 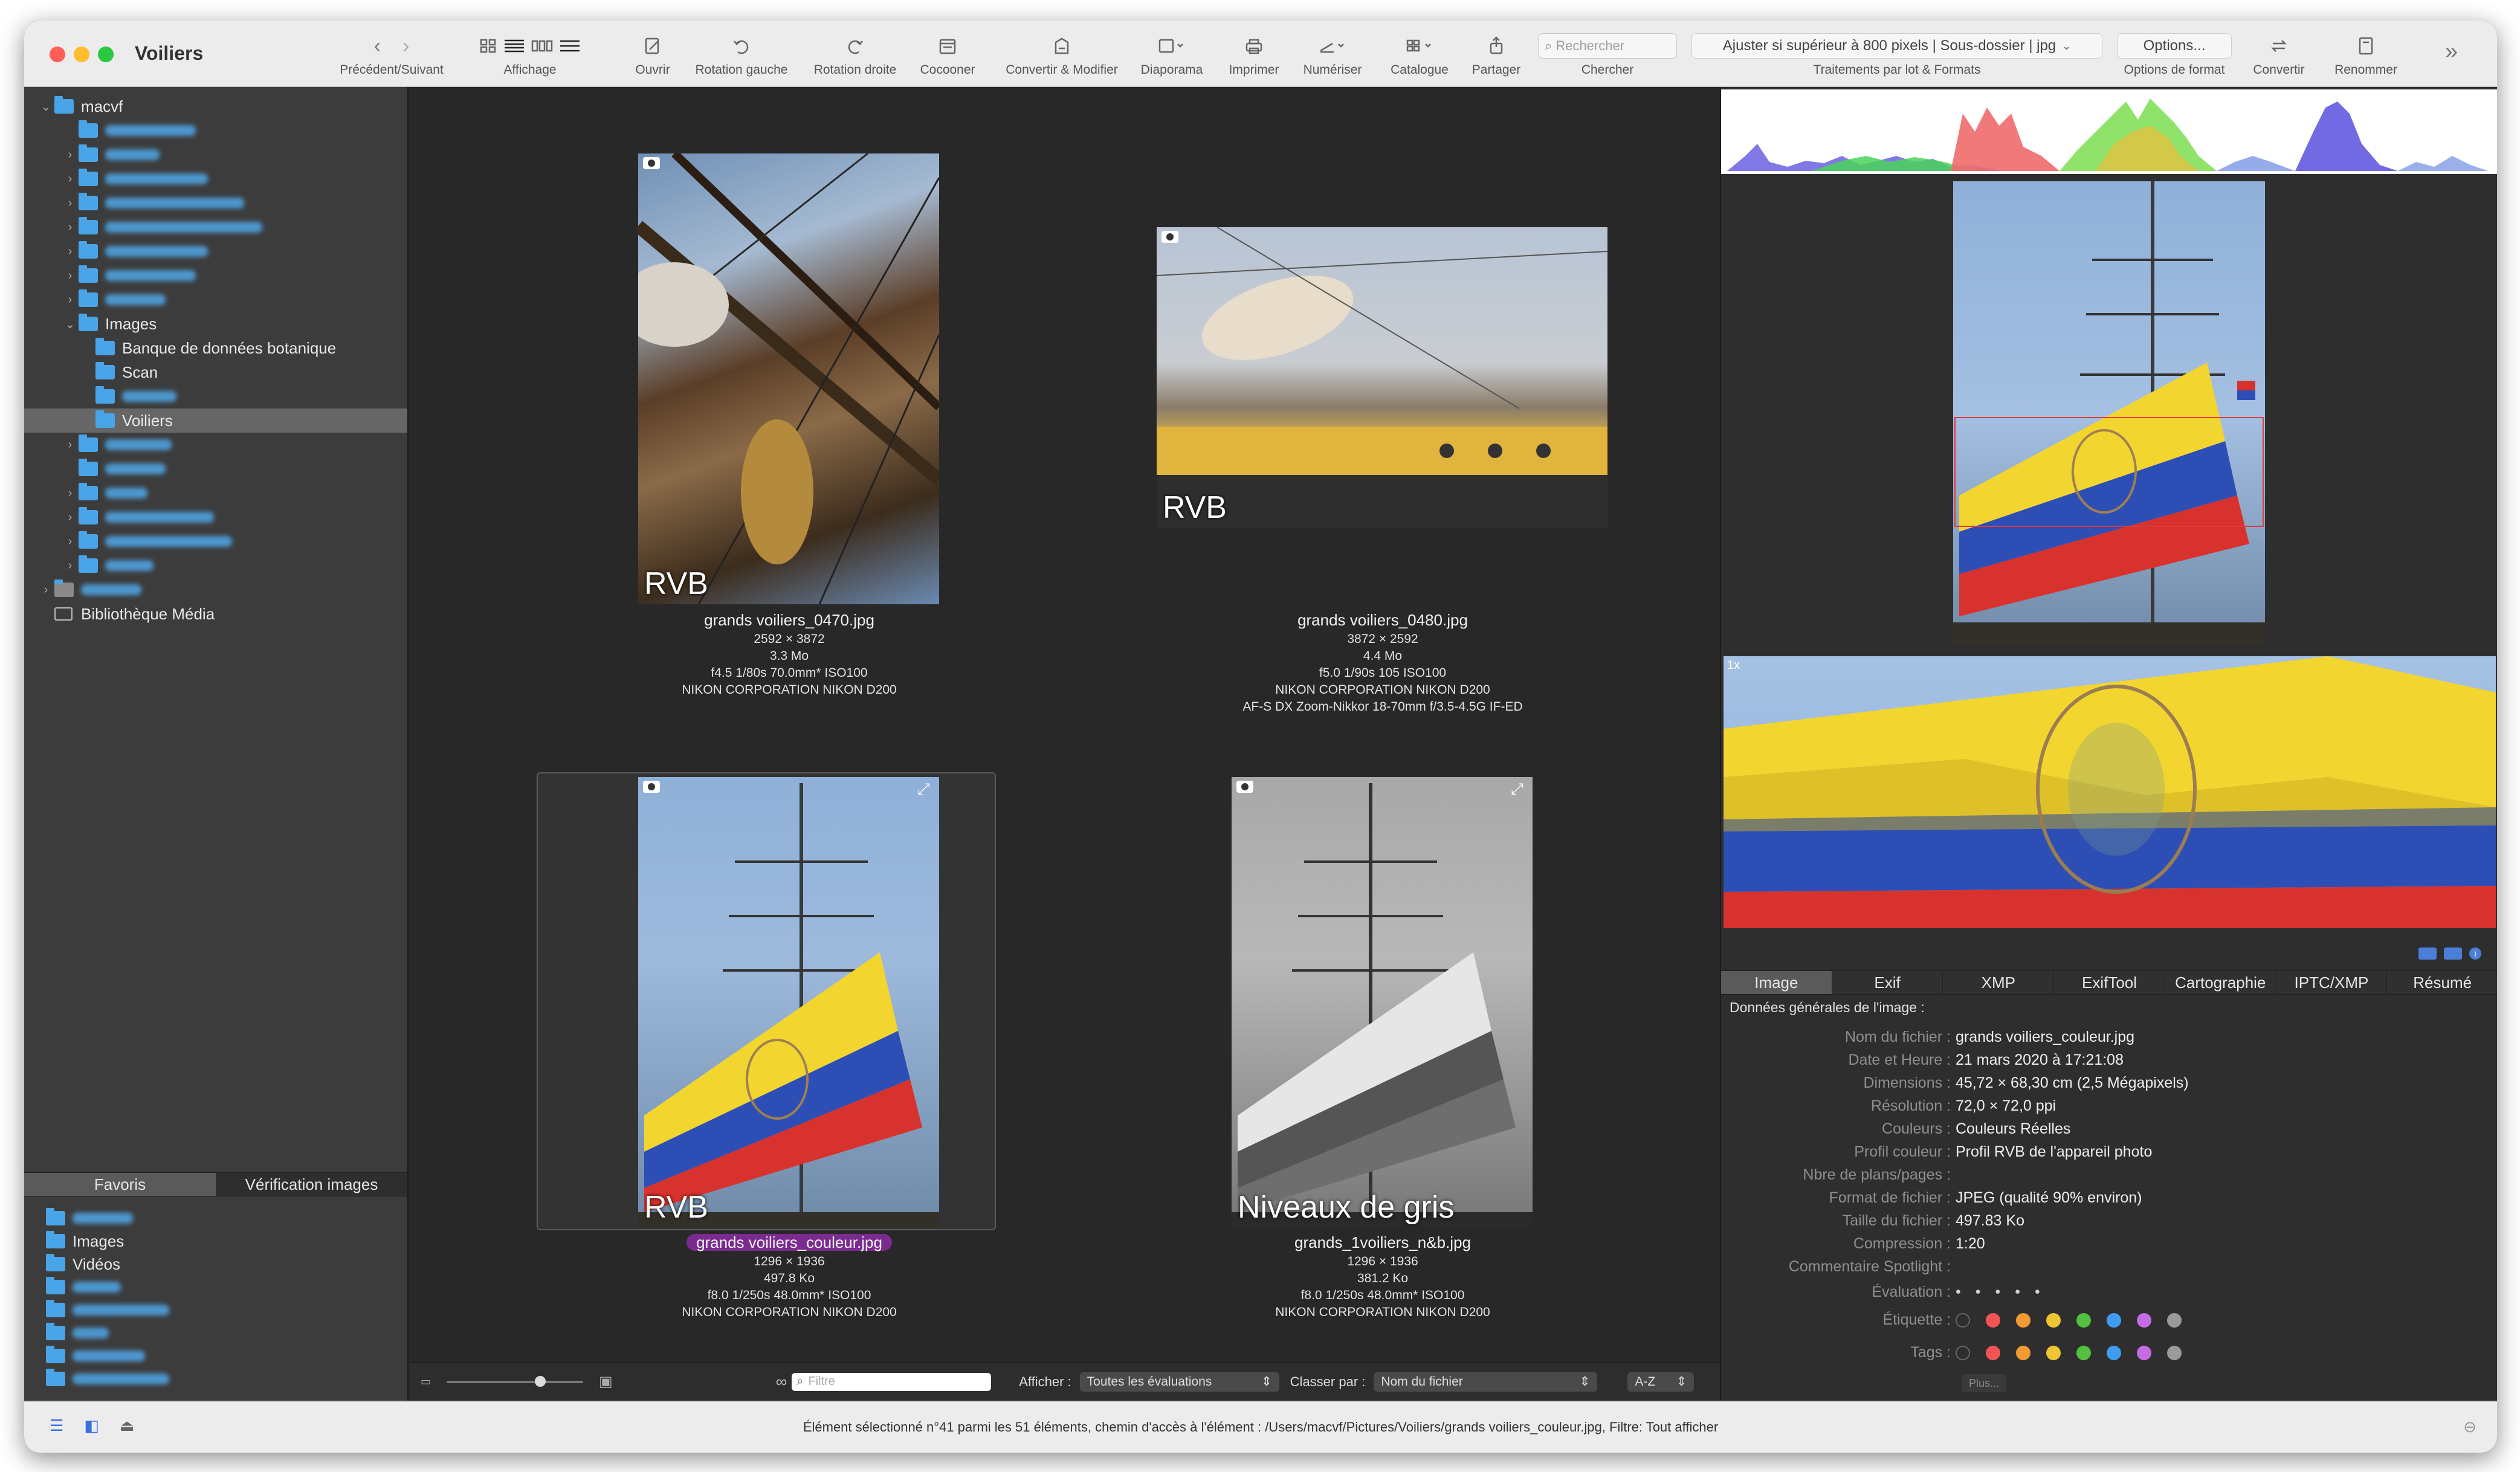 I want to click on open-button: Ouvrir, so click(x=652, y=56).